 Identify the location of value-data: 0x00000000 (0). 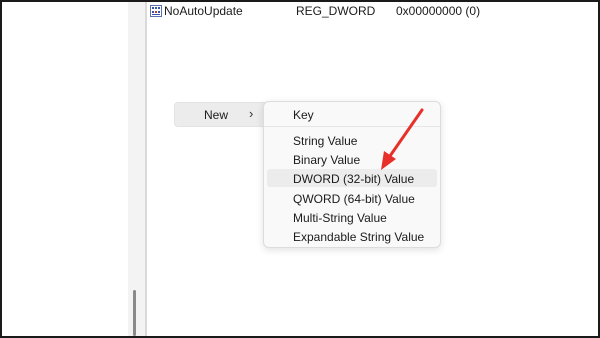
(438, 11).